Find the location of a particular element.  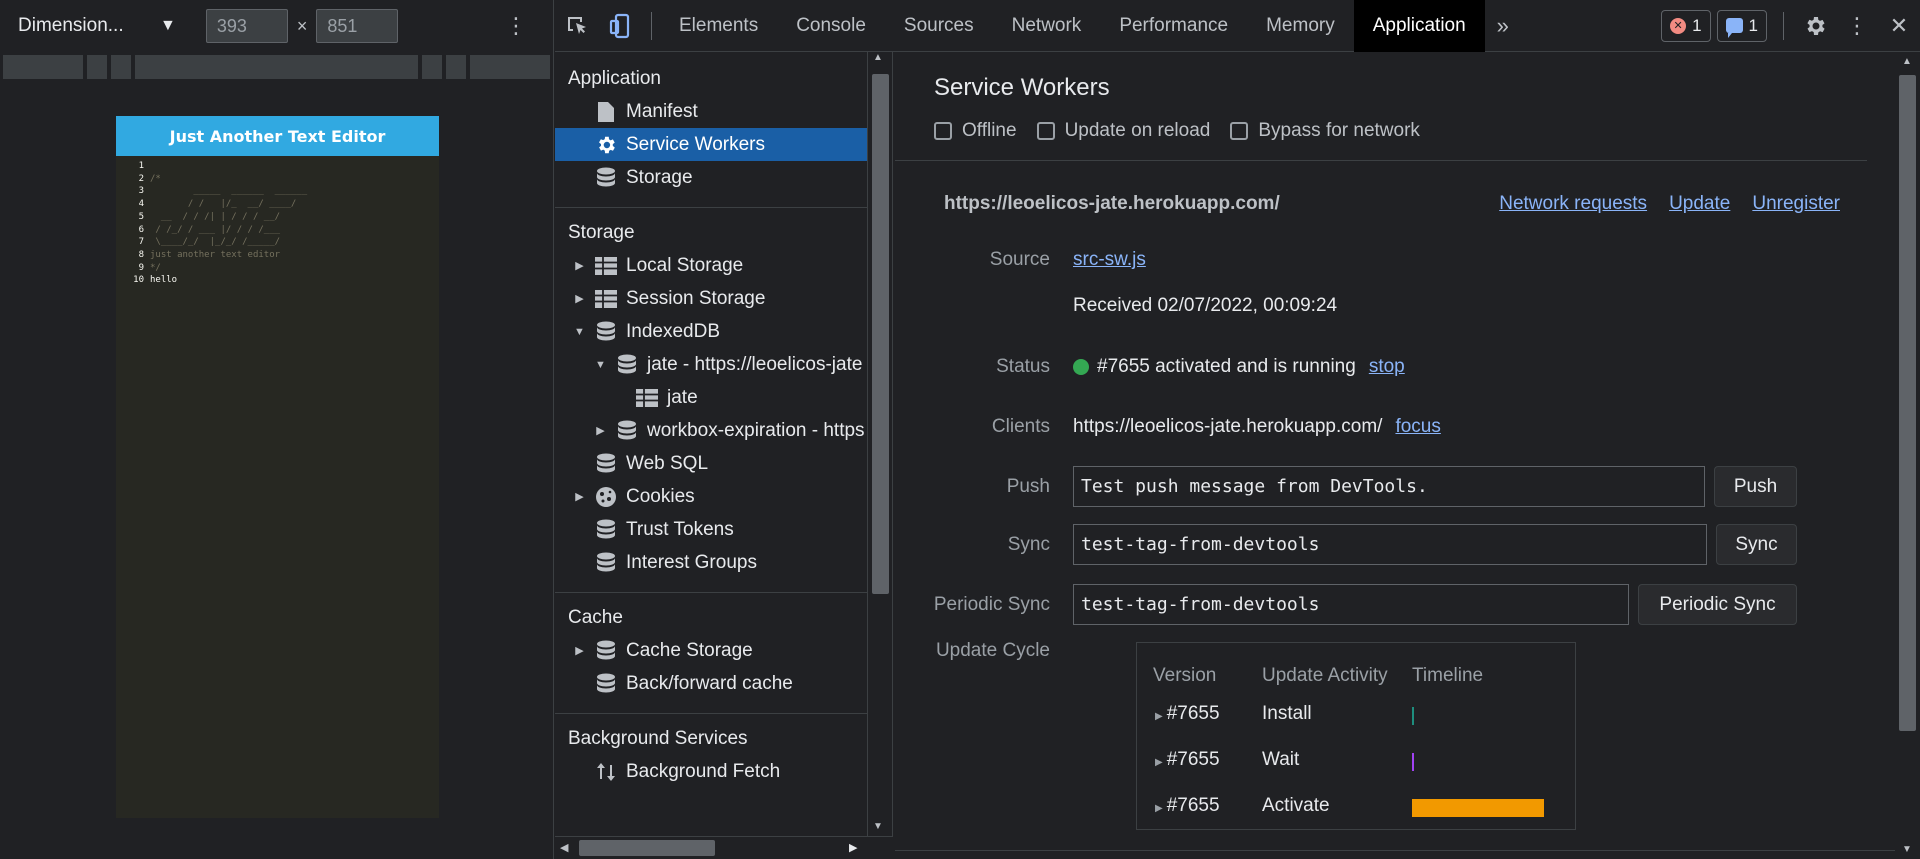

sidebar-item-jate-db: ▼ jate - https://leoelicos-jate is located at coordinates (711, 364).